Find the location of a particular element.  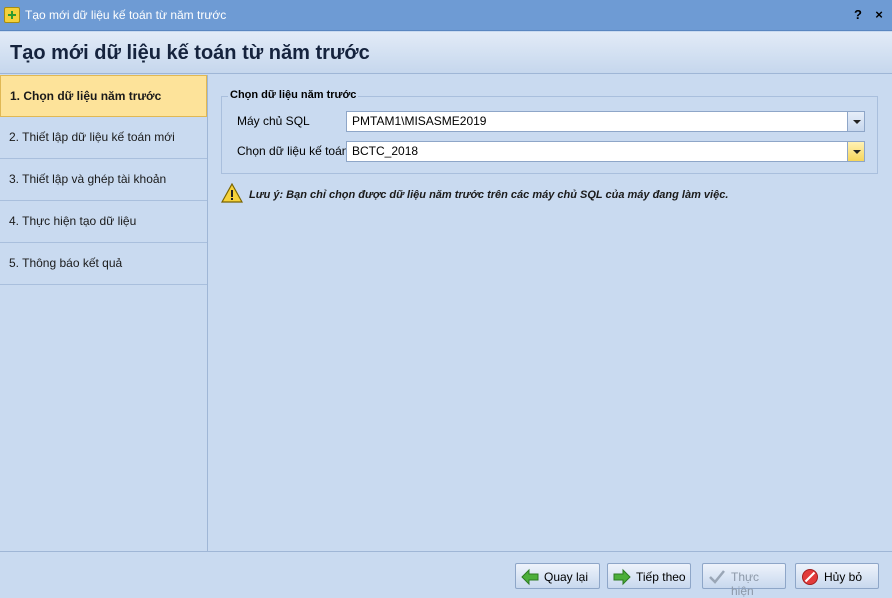

execute-label: Thực hiện is located at coordinates (745, 584).